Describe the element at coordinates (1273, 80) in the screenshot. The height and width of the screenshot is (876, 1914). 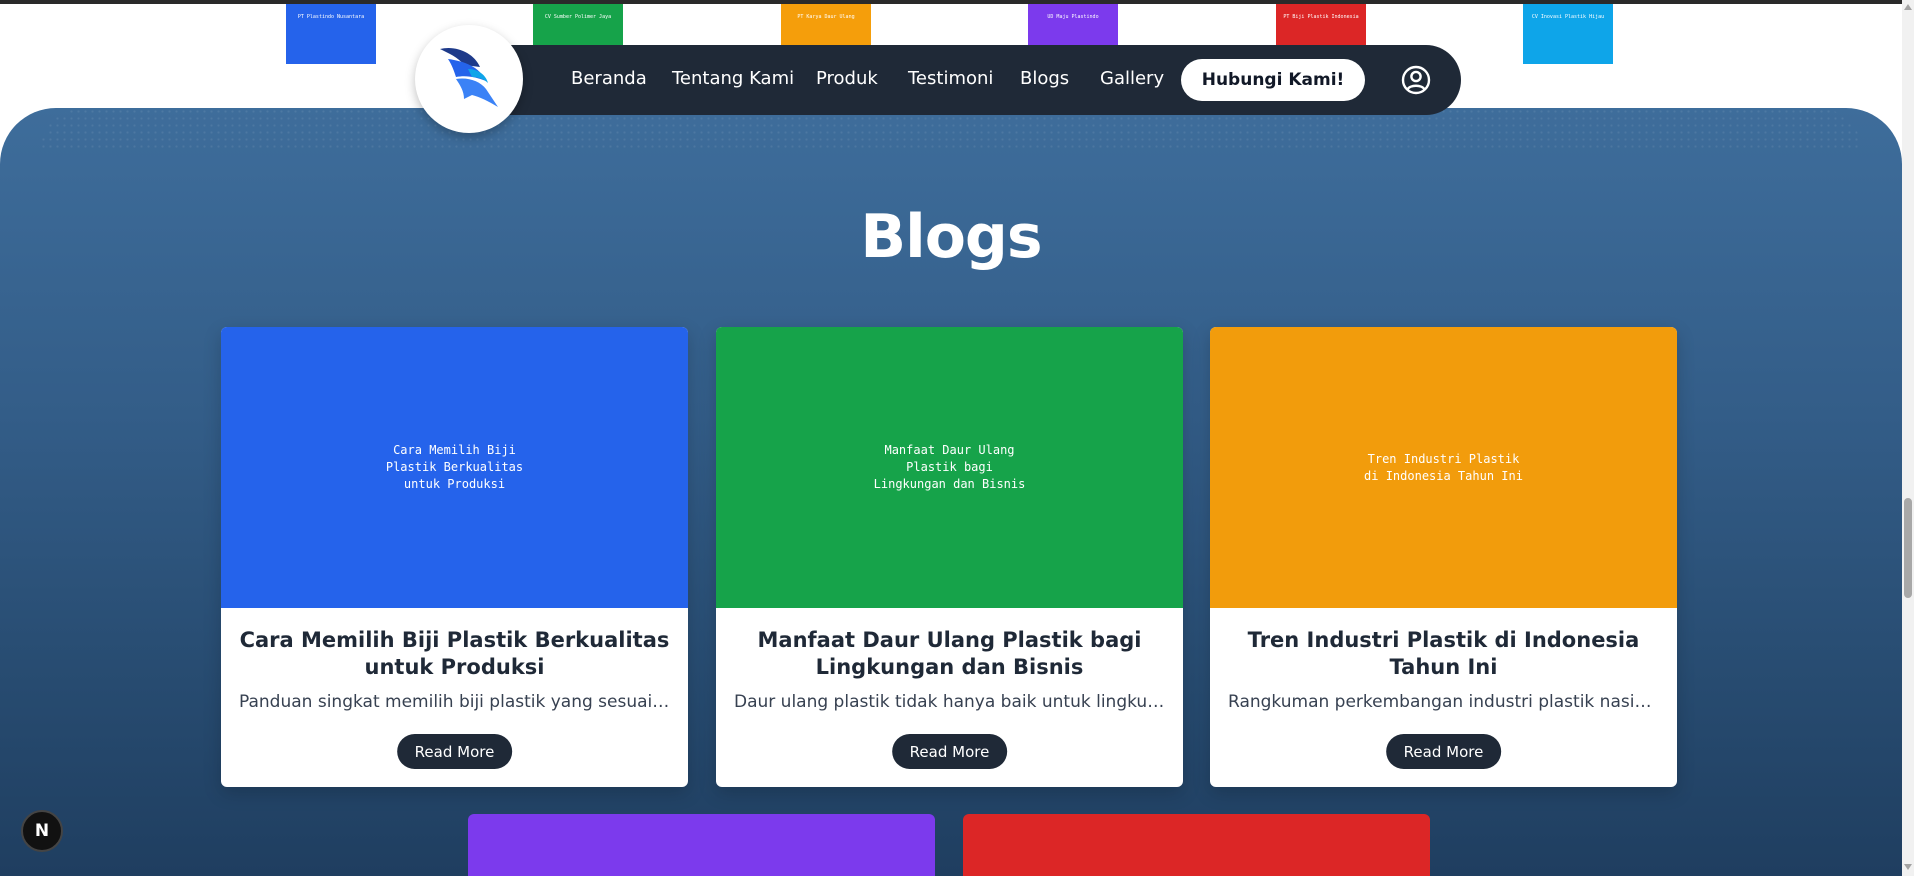
I see `contact-us-button: Hubungi Kami!` at that location.